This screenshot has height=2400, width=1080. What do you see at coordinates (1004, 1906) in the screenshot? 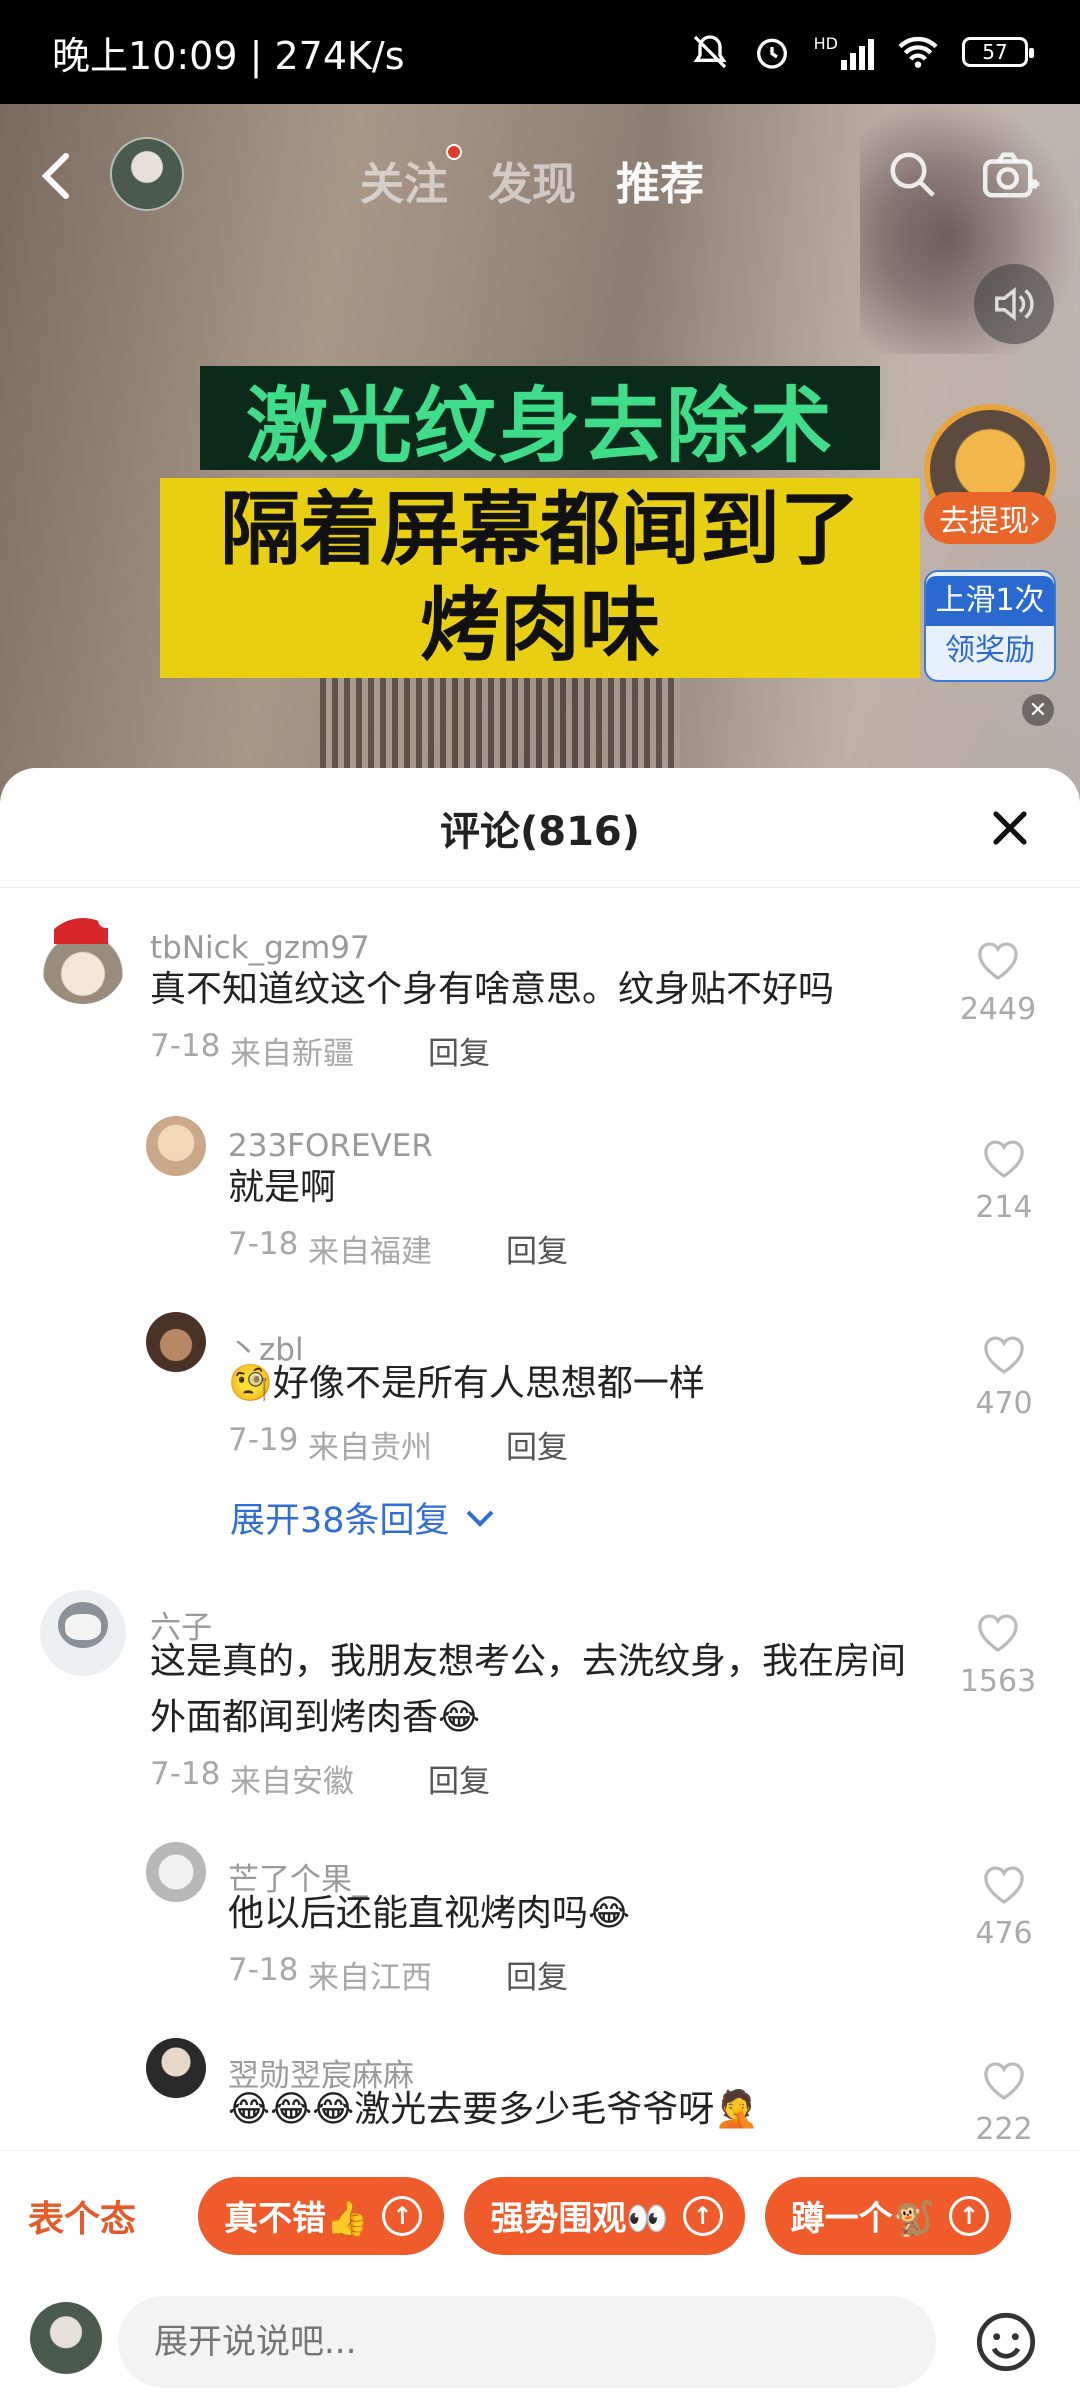
I see `like-button: 476` at bounding box center [1004, 1906].